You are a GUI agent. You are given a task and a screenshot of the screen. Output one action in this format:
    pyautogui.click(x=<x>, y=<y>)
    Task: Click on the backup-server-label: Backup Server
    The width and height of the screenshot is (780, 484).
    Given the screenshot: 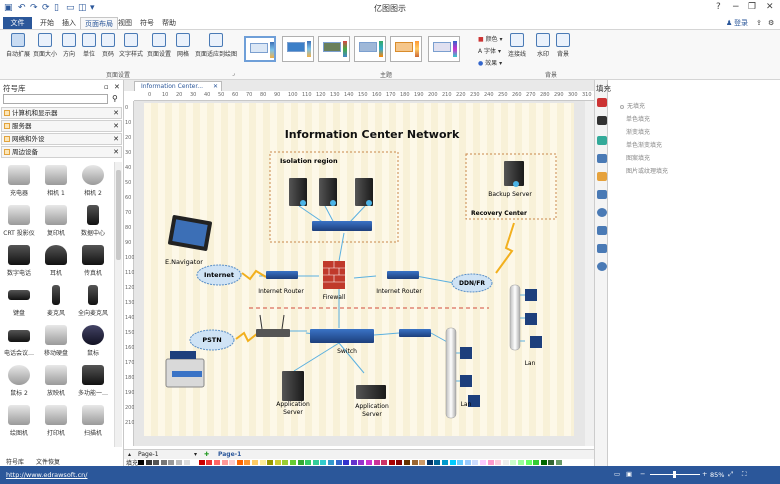 What is the action you would take?
    pyautogui.click(x=510, y=194)
    